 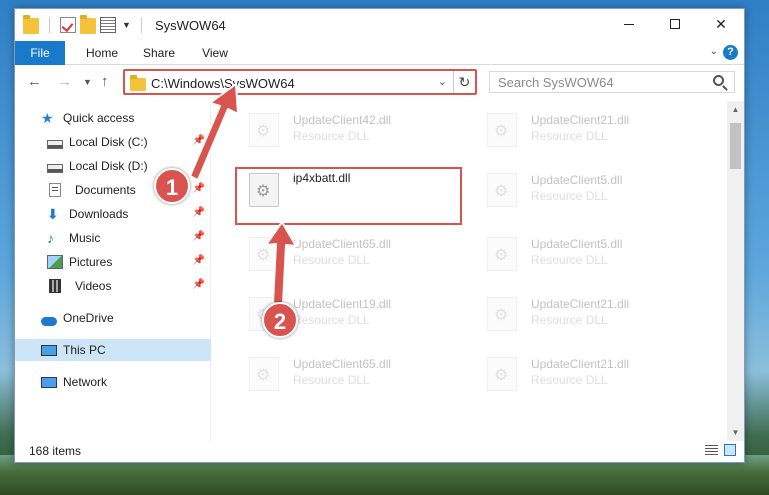 What do you see at coordinates (113, 382) in the screenshot?
I see `sidebar-item-network: Network` at bounding box center [113, 382].